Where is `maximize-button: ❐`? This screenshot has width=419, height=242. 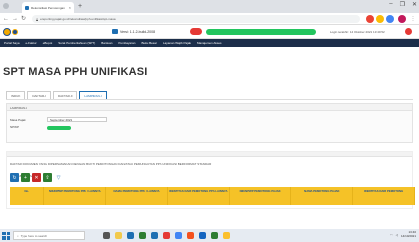 maximize-button: ❐ is located at coordinates (402, 4).